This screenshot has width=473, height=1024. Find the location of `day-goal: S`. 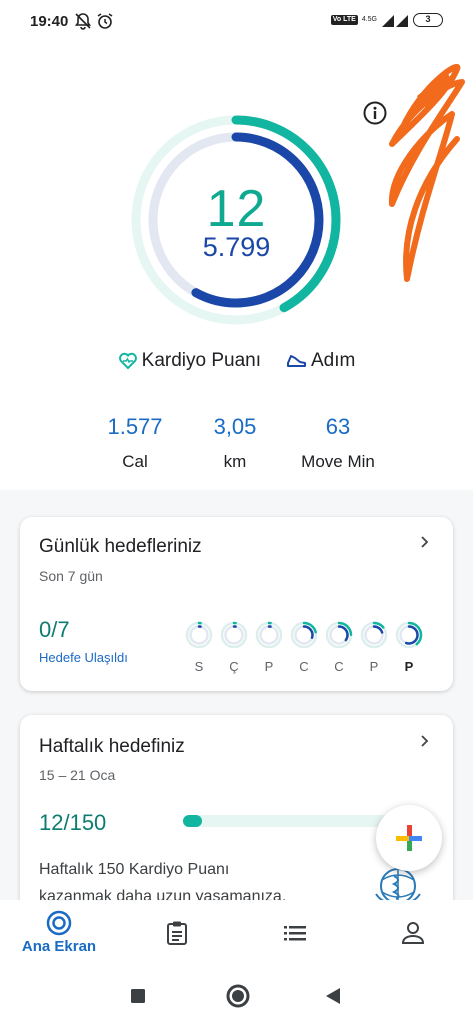

day-goal: S is located at coordinates (199, 647).